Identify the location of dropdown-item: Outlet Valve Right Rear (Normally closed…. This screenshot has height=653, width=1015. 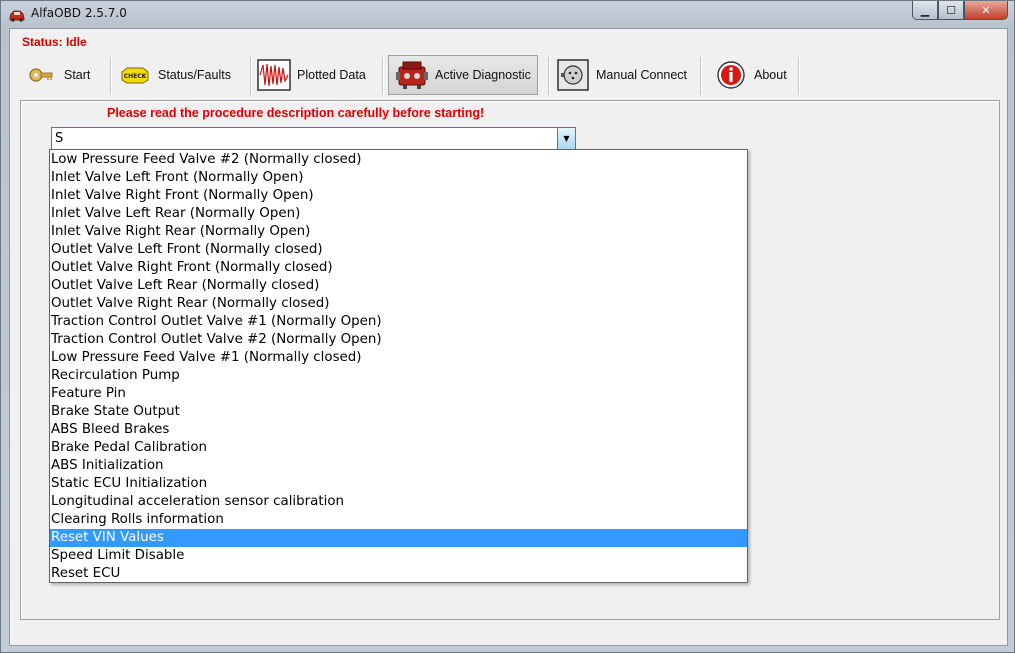
(398, 304).